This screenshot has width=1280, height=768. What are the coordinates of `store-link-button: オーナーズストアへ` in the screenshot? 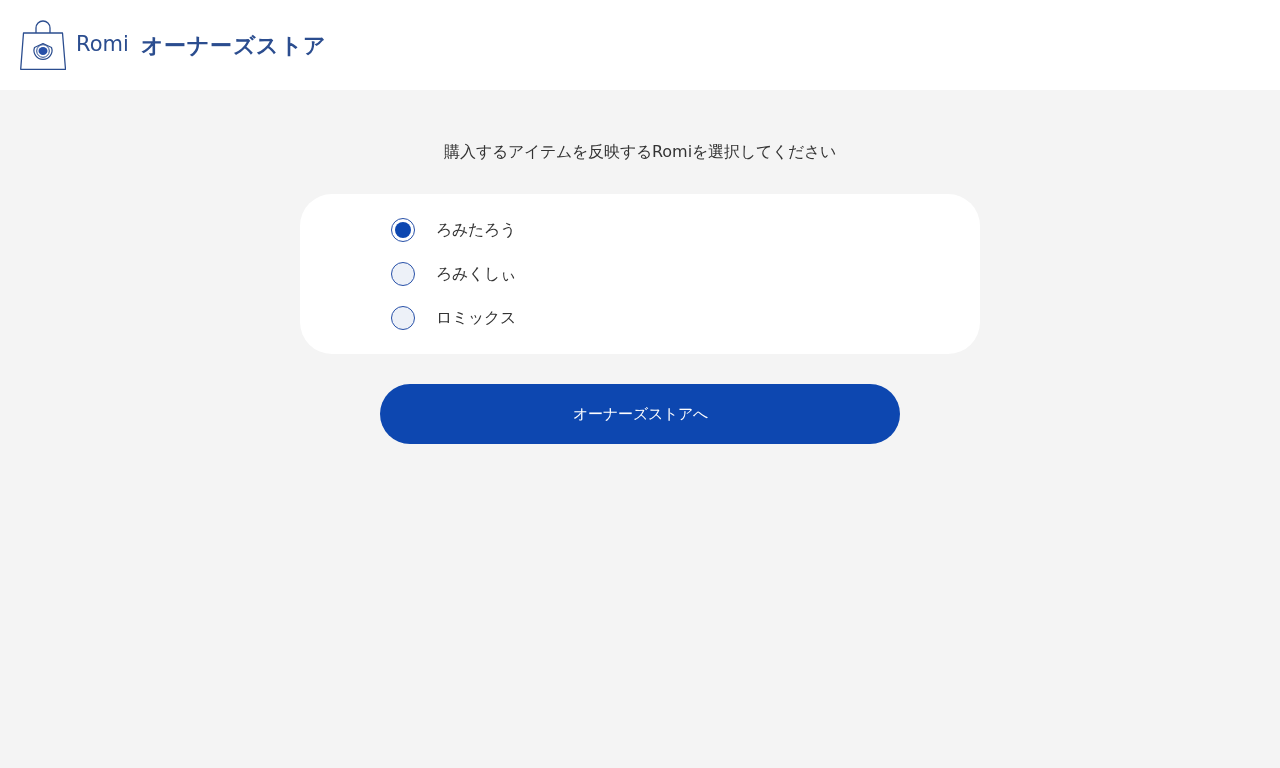 It's located at (640, 414).